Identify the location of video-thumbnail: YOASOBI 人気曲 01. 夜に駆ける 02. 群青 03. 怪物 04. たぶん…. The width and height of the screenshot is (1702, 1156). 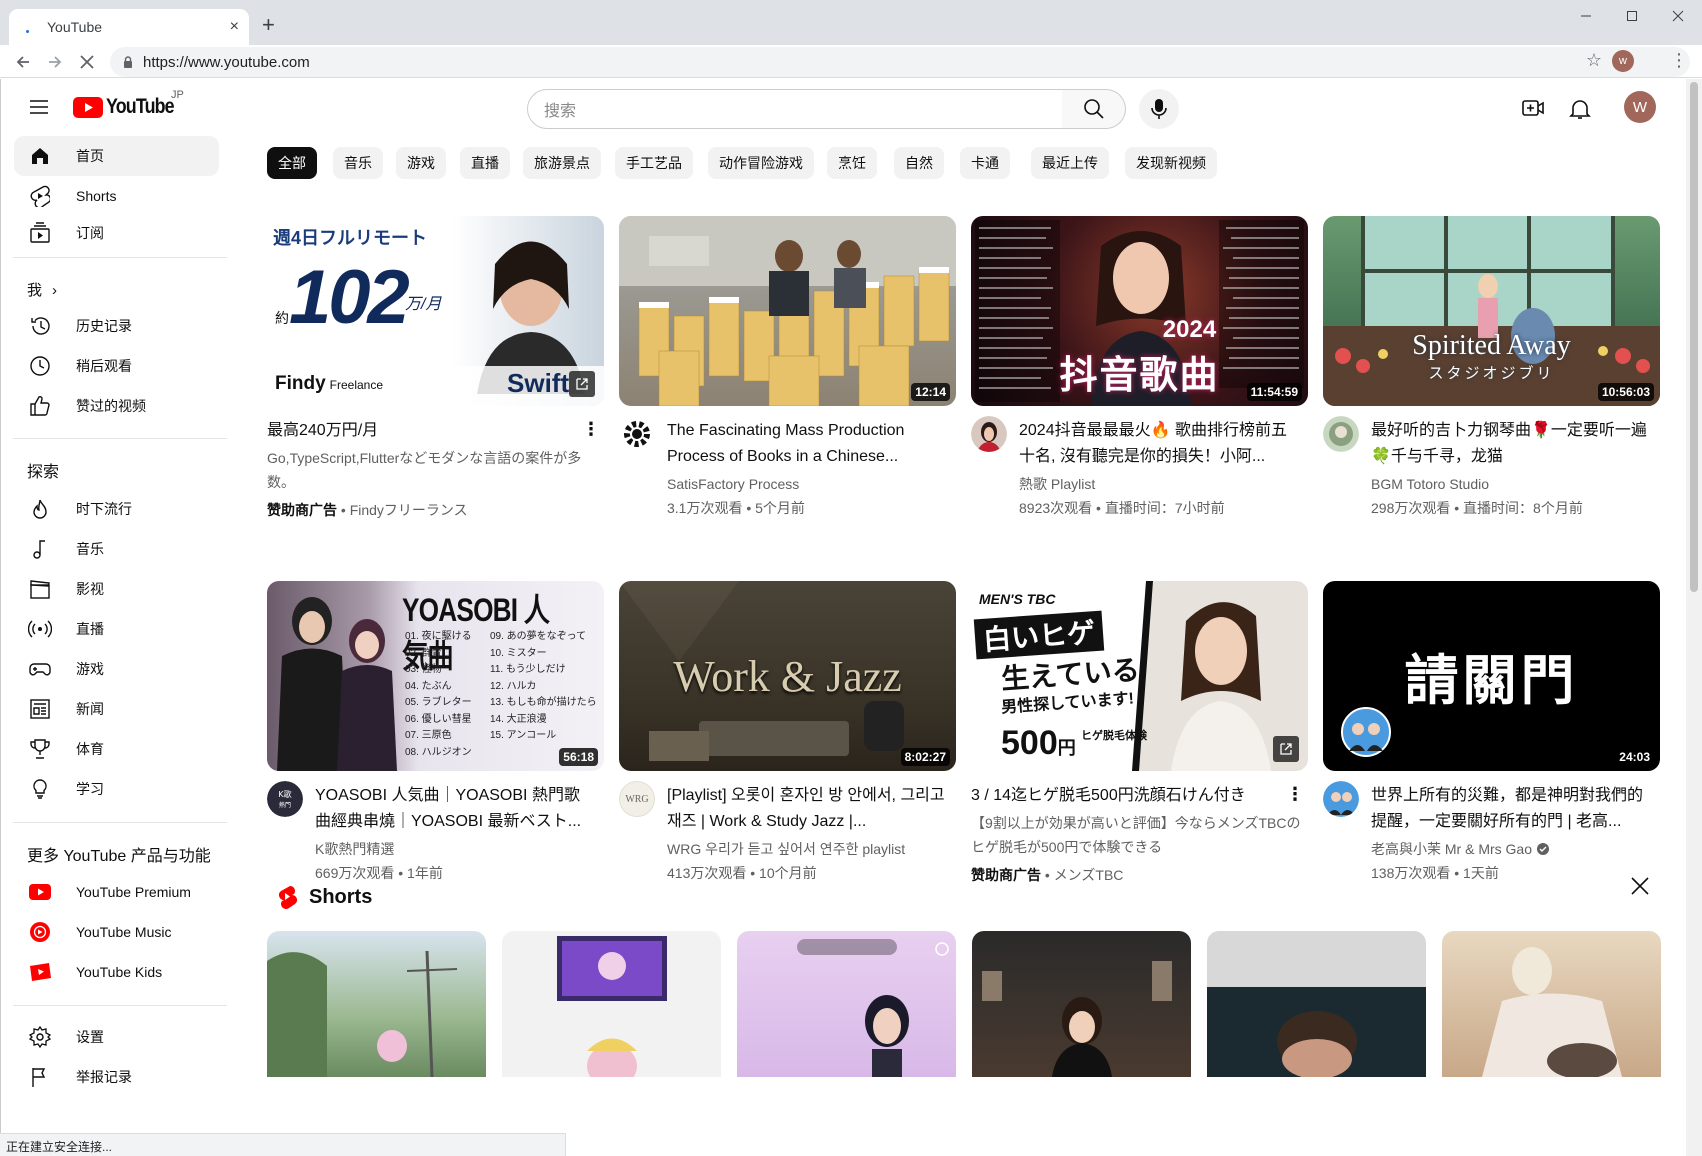
(435, 676).